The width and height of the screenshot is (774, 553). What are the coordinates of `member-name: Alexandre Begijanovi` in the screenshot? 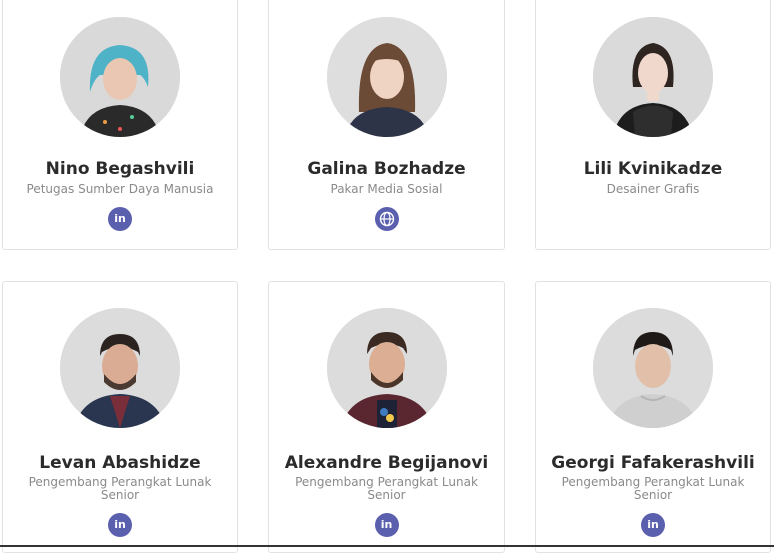 It's located at (386, 463).